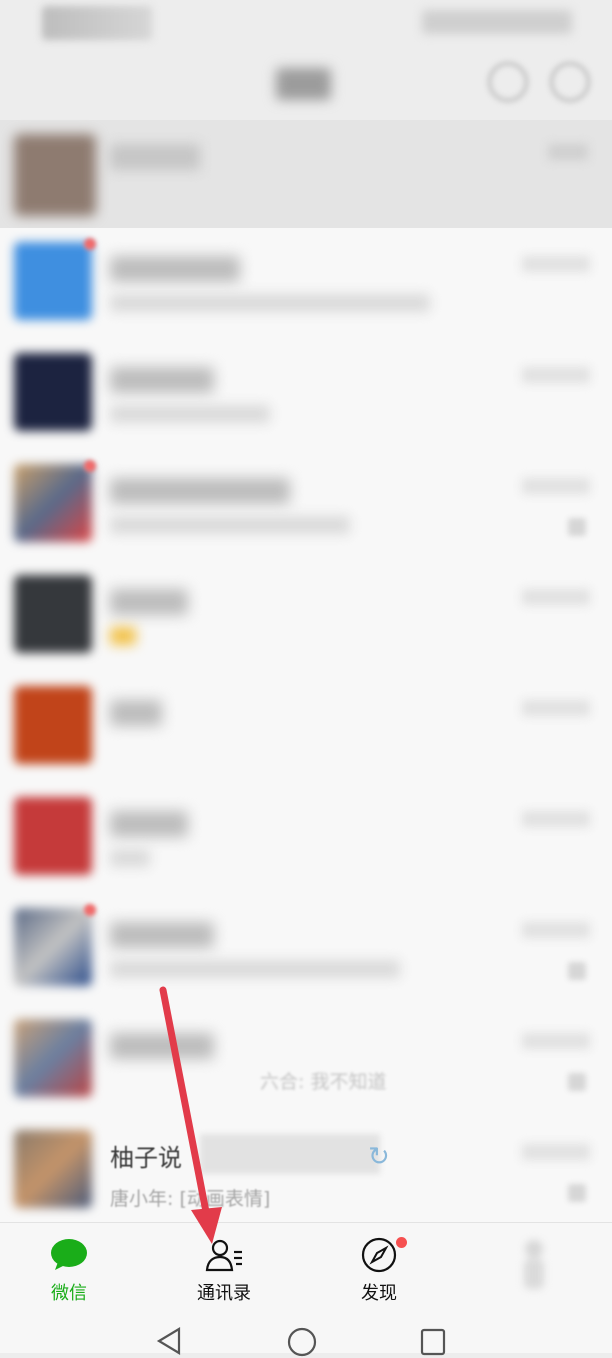  What do you see at coordinates (306, 25) in the screenshot?
I see `status-bar` at bounding box center [306, 25].